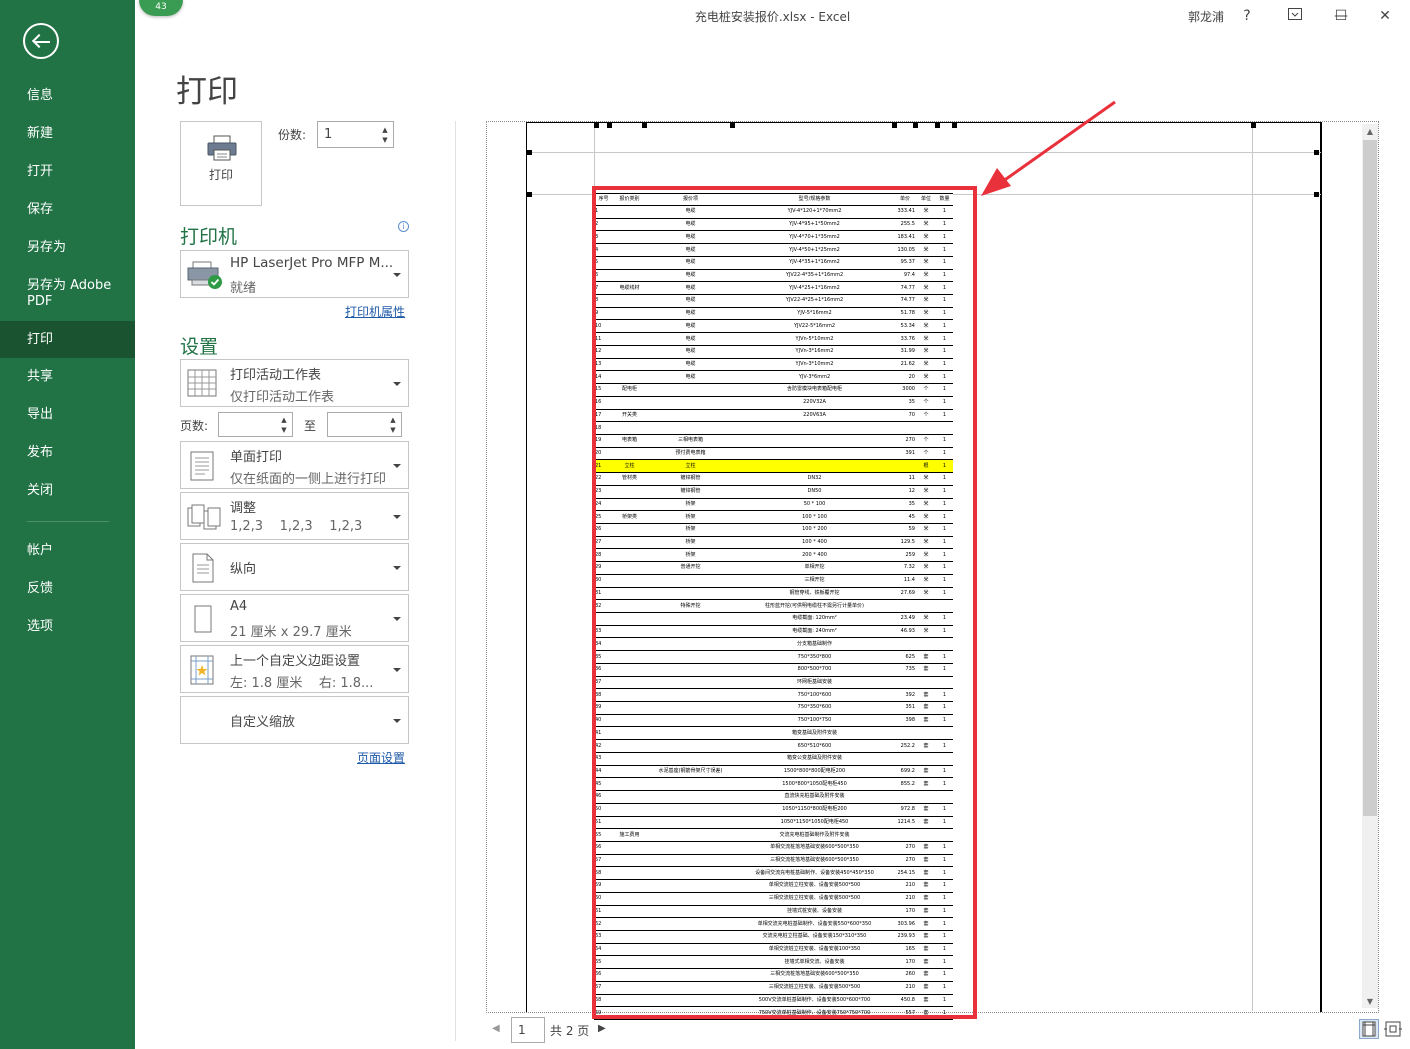 The height and width of the screenshot is (1049, 1410). I want to click on margin-guide-header, so click(924, 152).